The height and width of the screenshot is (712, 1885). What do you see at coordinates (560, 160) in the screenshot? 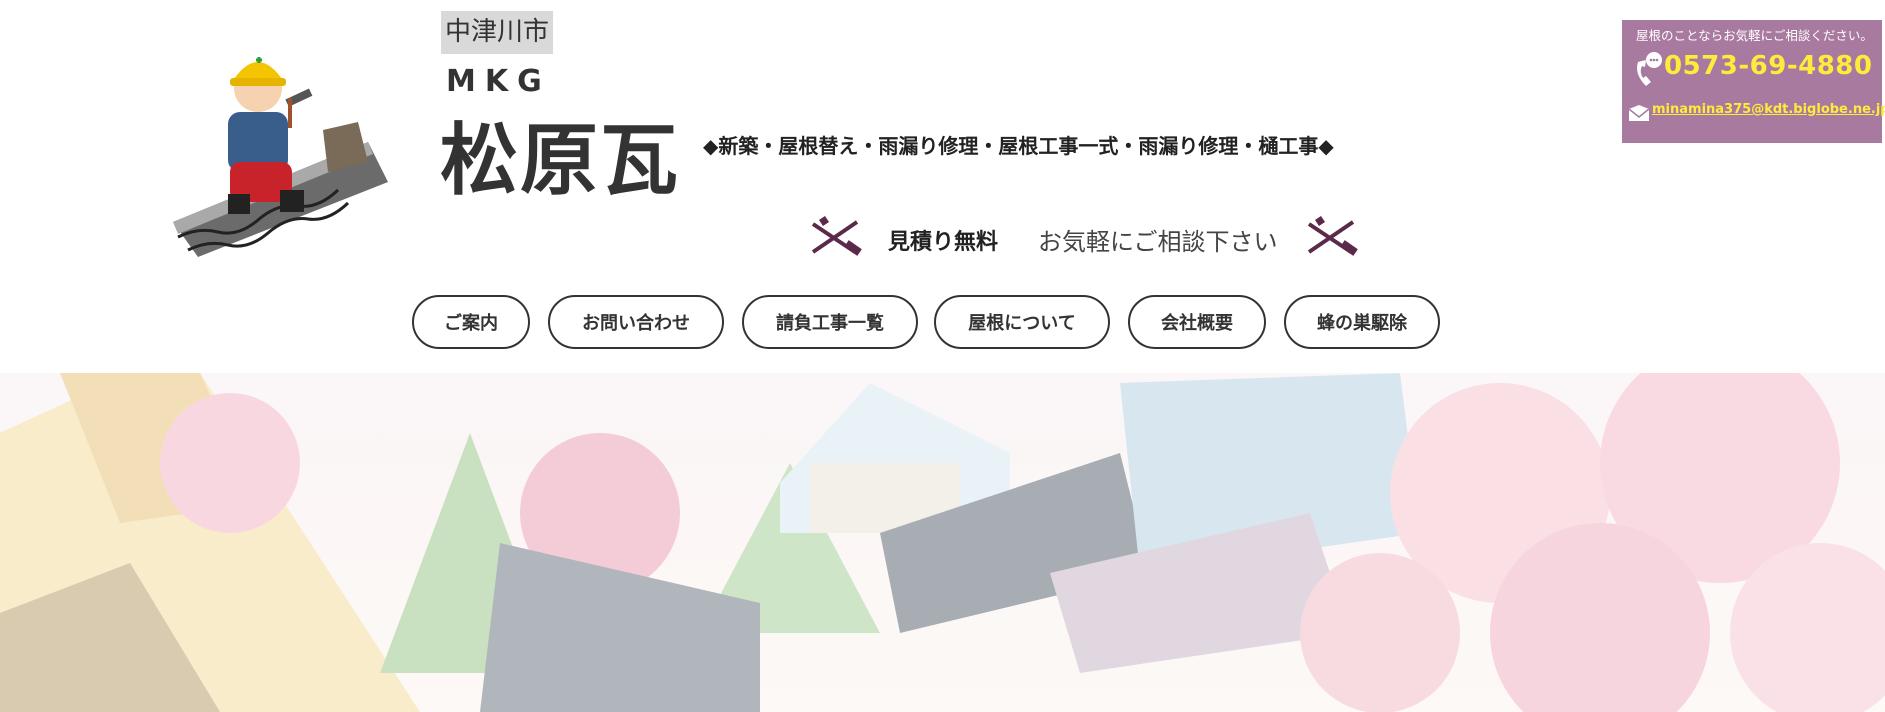
I see `brand-title: 松原瓦` at bounding box center [560, 160].